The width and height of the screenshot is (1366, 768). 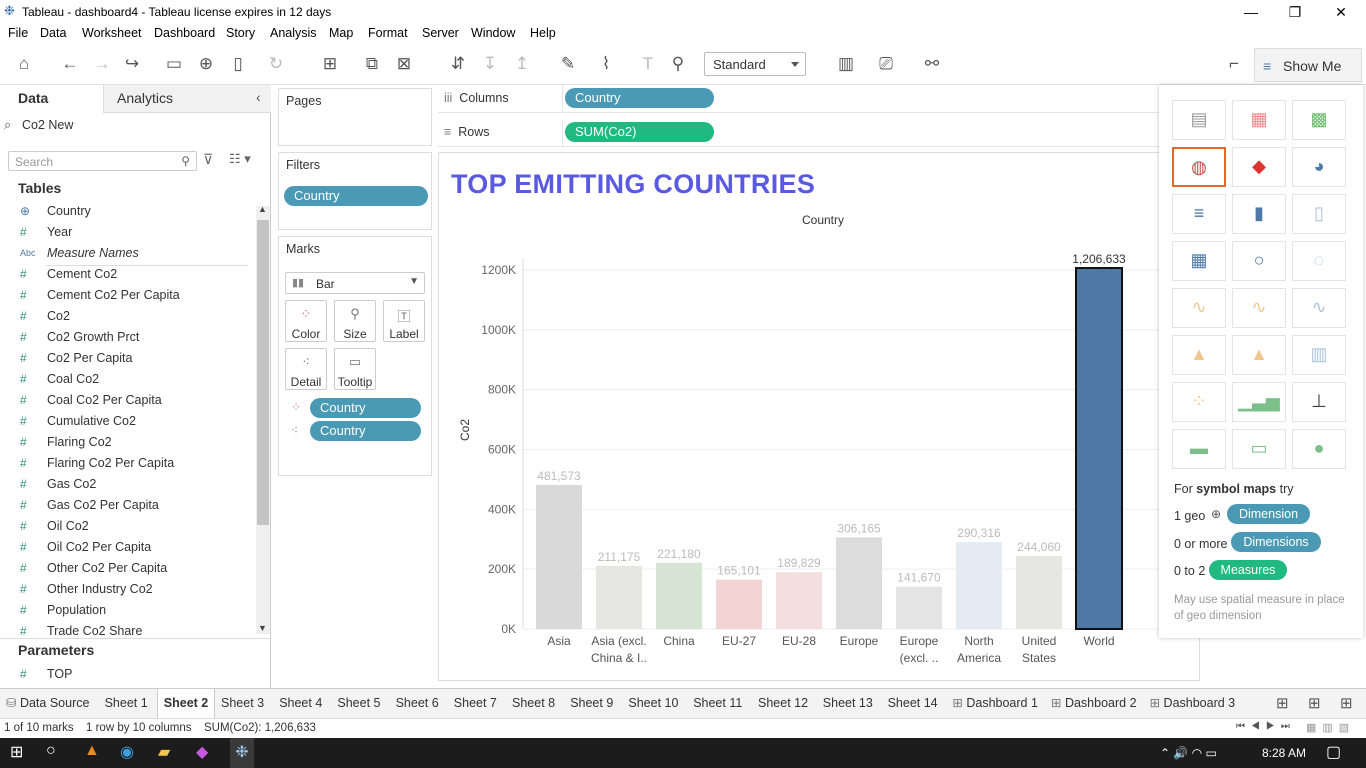 I want to click on chart-type-area-discrete: ▲, so click(x=1259, y=355).